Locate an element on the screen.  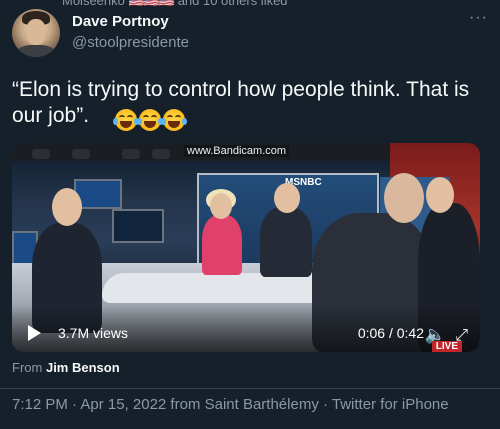
recording-watermark: www.Bandicam.com is located at coordinates (237, 151).